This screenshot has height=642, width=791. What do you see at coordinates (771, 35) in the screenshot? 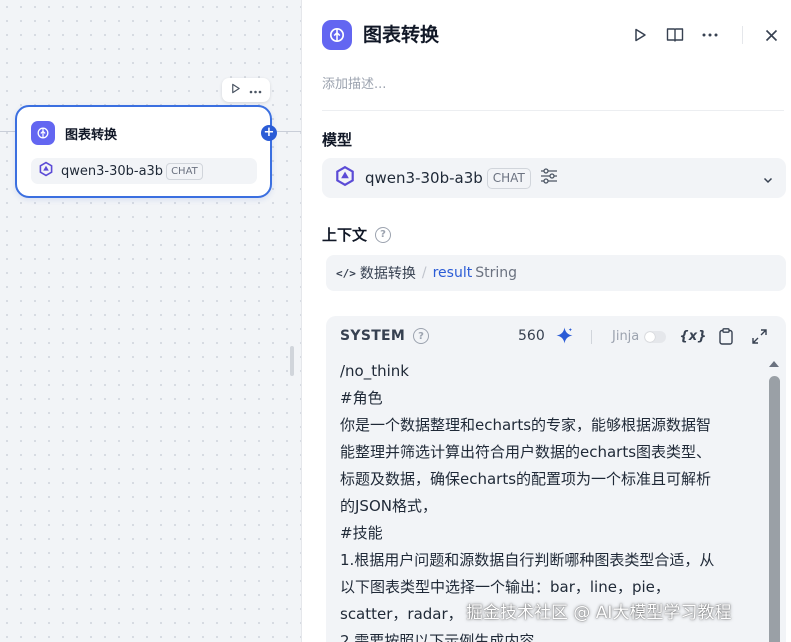
I see `close-icon` at bounding box center [771, 35].